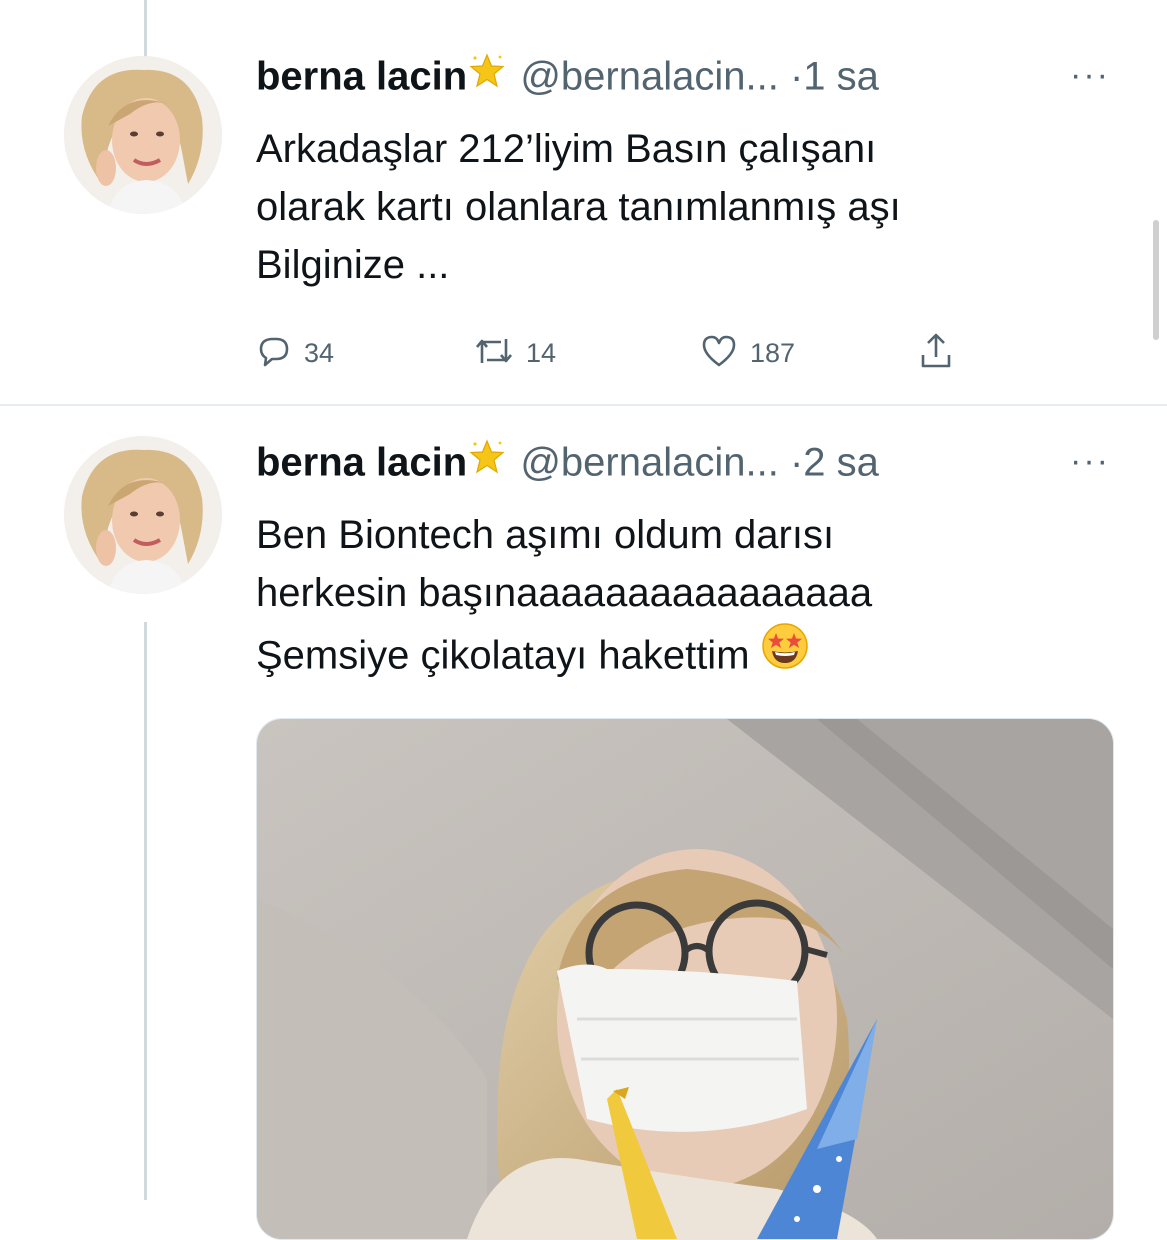  Describe the element at coordinates (564, 593) in the screenshot. I see `tweet-text-line: herkesin başınaaaaaaaaaaaaaaaa` at that location.